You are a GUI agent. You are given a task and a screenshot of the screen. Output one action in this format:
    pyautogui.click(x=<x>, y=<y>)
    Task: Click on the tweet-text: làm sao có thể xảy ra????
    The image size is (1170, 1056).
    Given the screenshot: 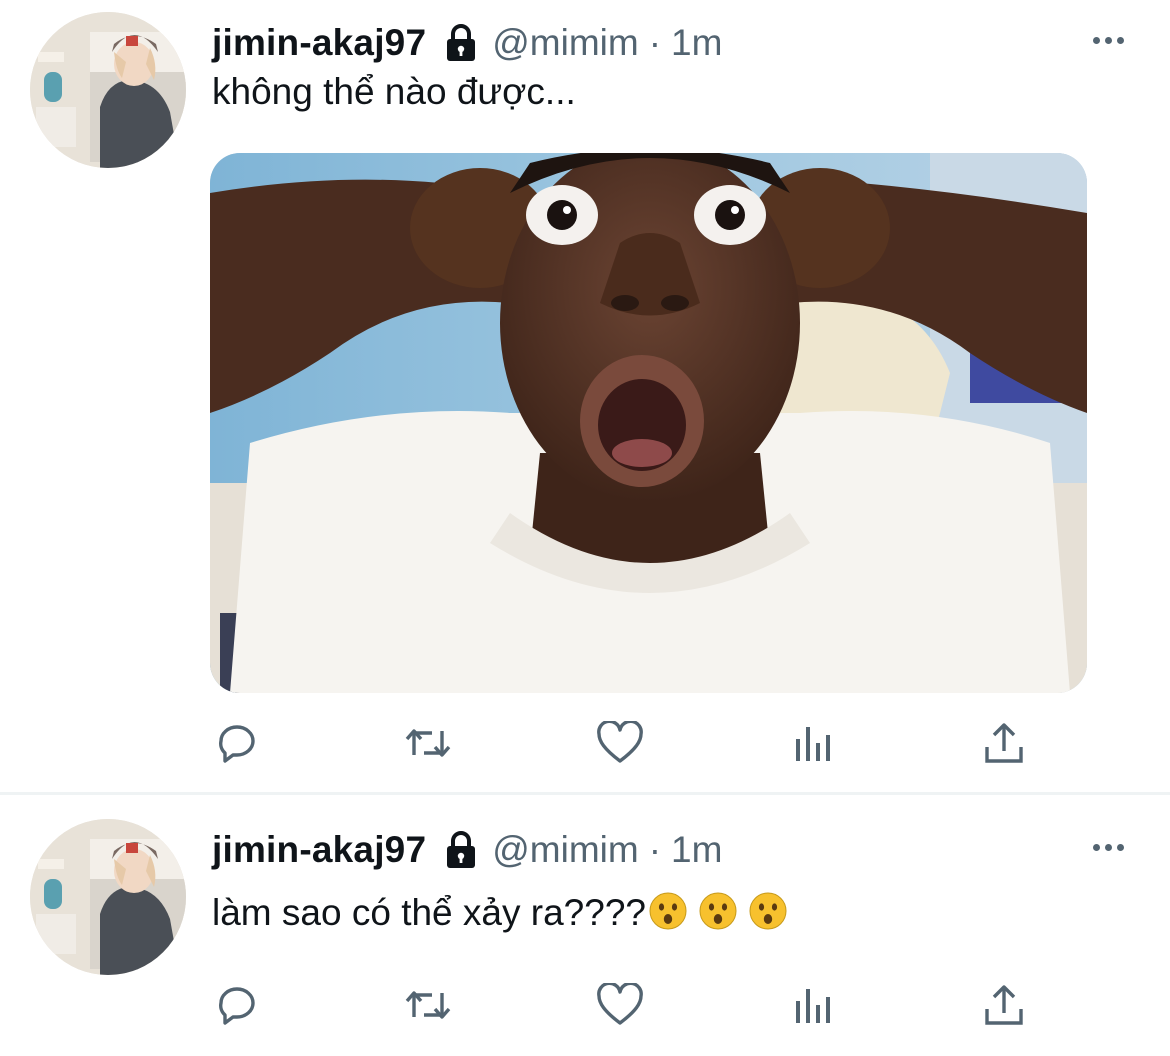 What is the action you would take?
    pyautogui.click(x=429, y=912)
    